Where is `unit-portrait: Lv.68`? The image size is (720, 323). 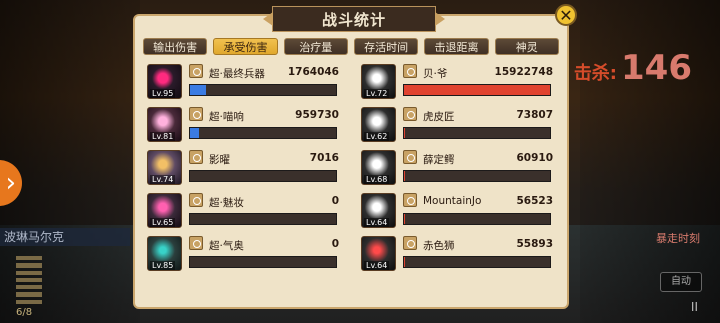 unit-portrait: Lv.68 is located at coordinates (378, 167).